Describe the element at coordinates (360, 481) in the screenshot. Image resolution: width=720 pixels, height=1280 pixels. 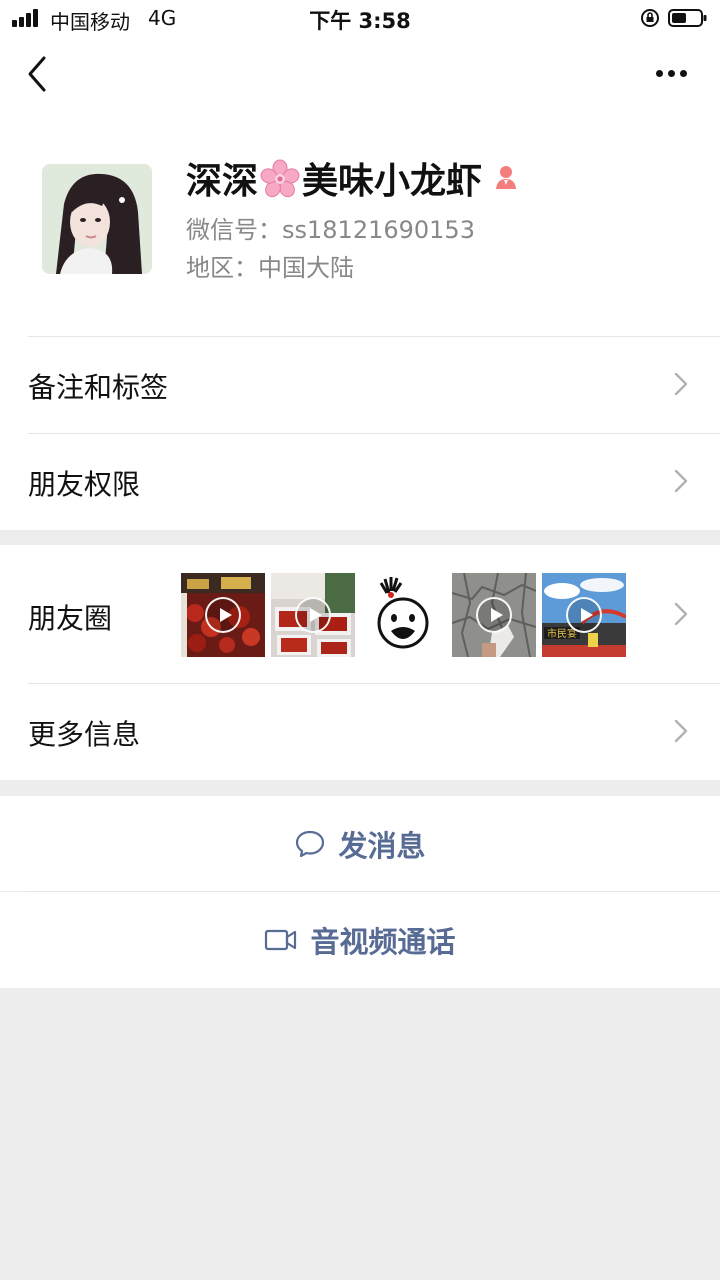
I see `friend-permissions-row: 朋友权限` at that location.